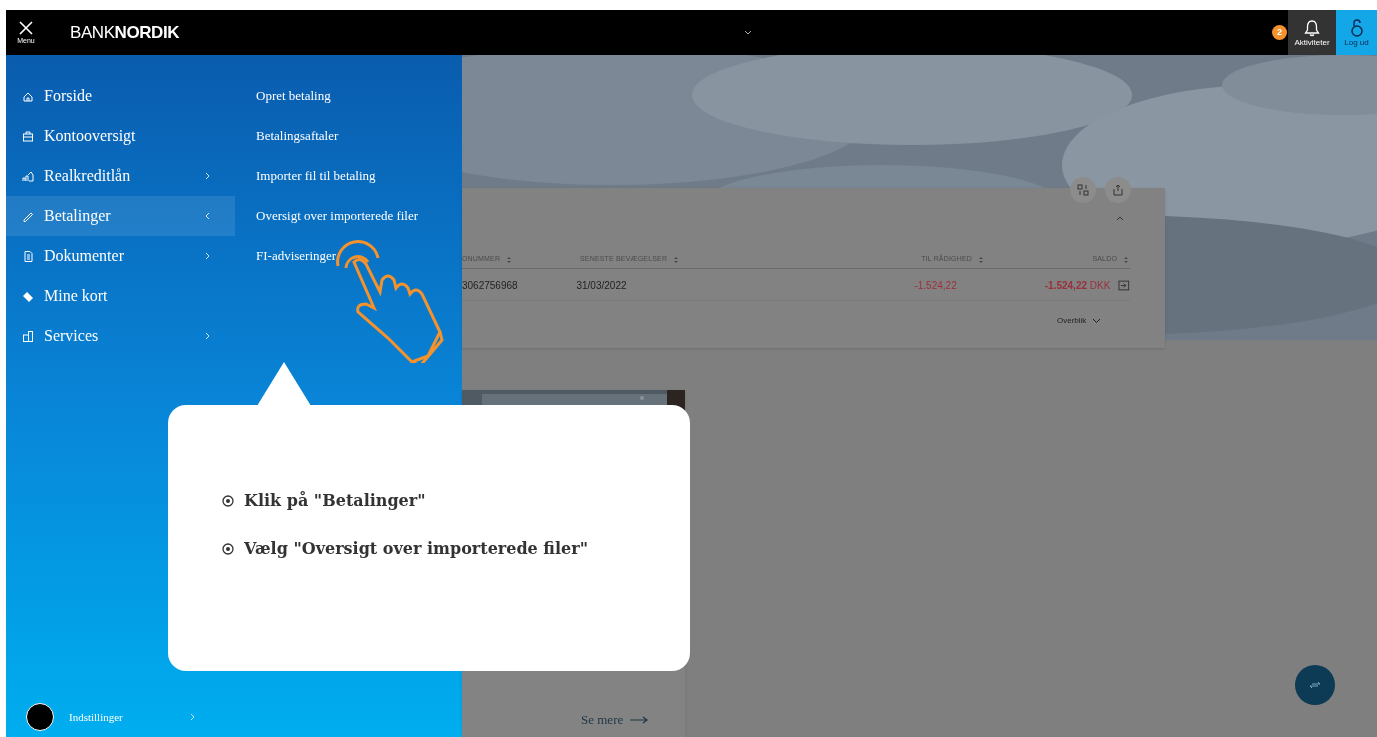  What do you see at coordinates (1118, 190) in the screenshot?
I see `share-icon` at bounding box center [1118, 190].